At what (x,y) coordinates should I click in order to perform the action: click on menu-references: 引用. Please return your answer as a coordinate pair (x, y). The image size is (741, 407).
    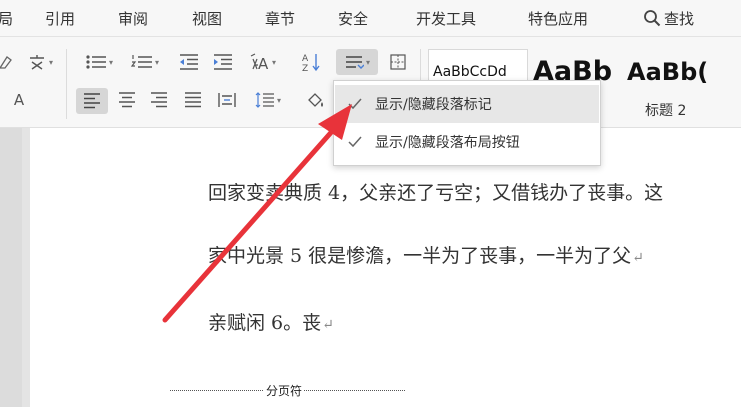
    Looking at the image, I should click on (60, 18).